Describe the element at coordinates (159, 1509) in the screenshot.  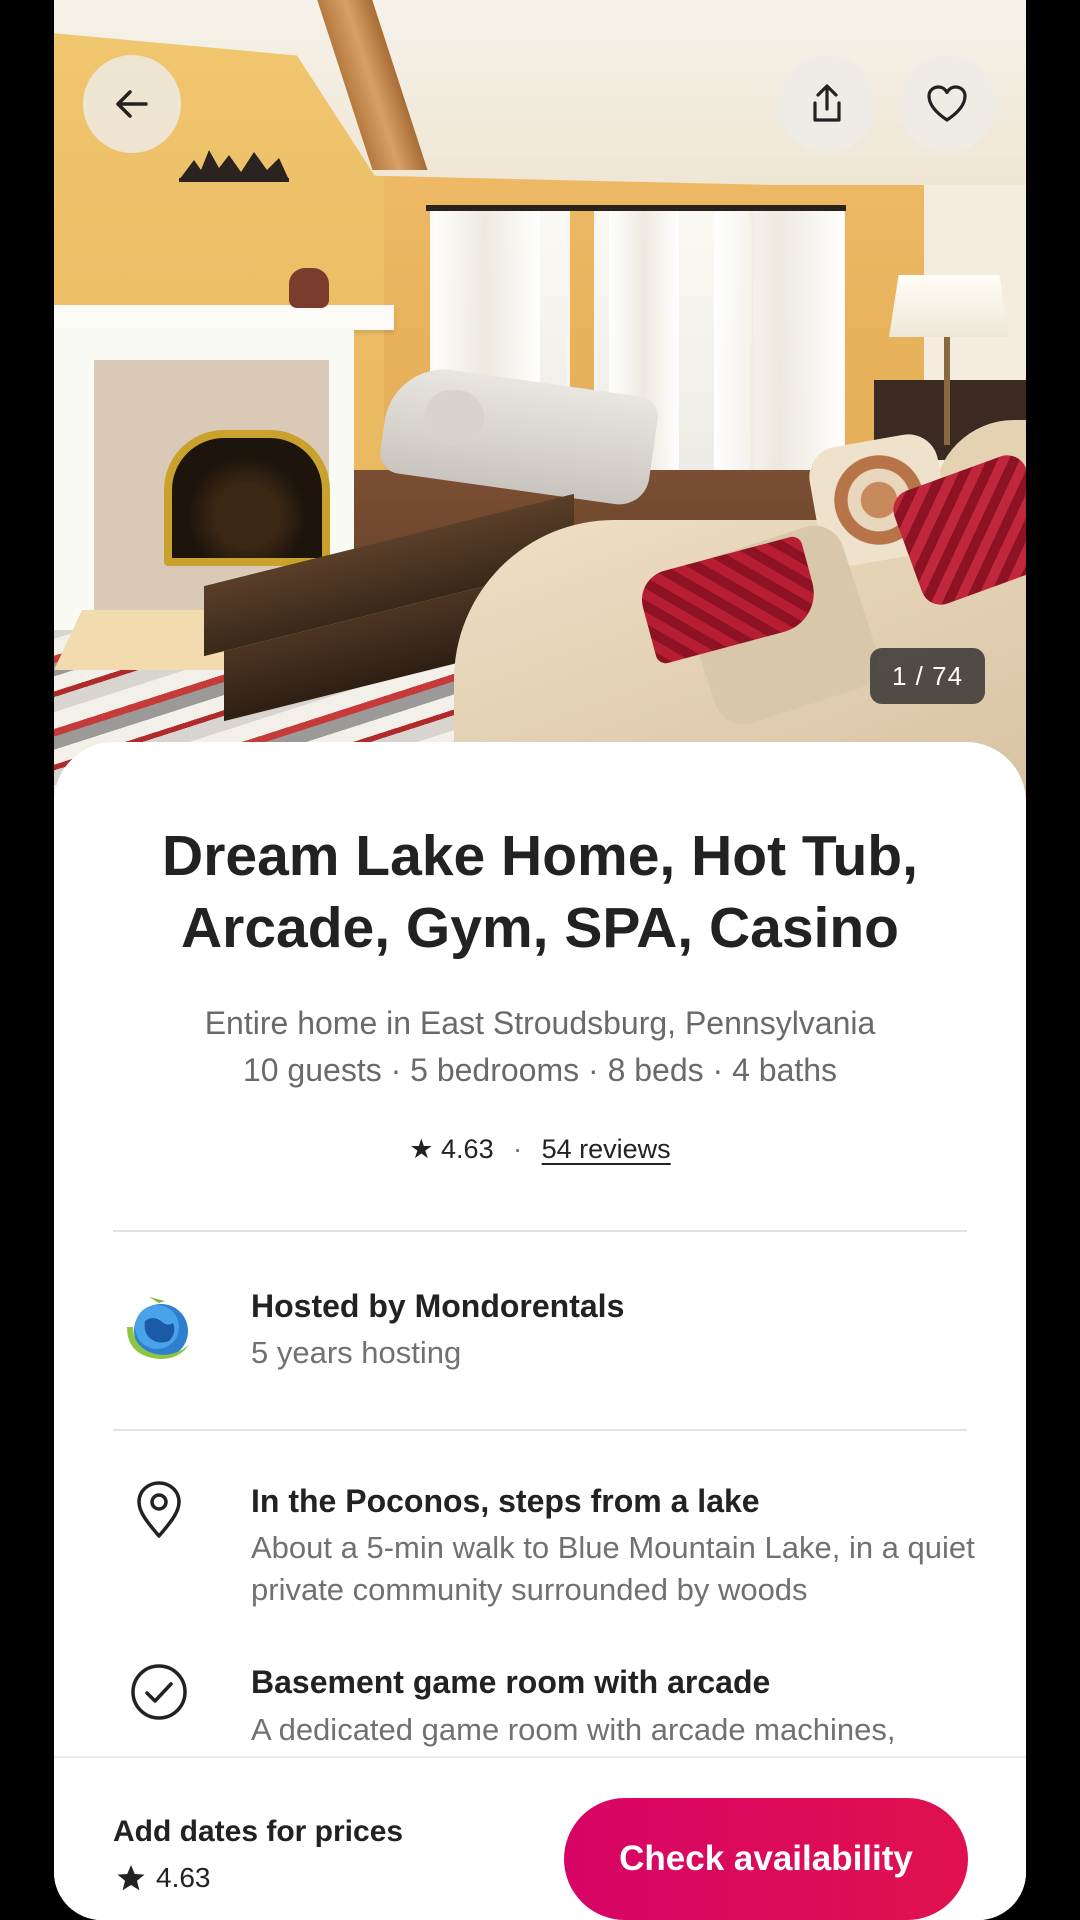
I see `location-pin-icon` at that location.